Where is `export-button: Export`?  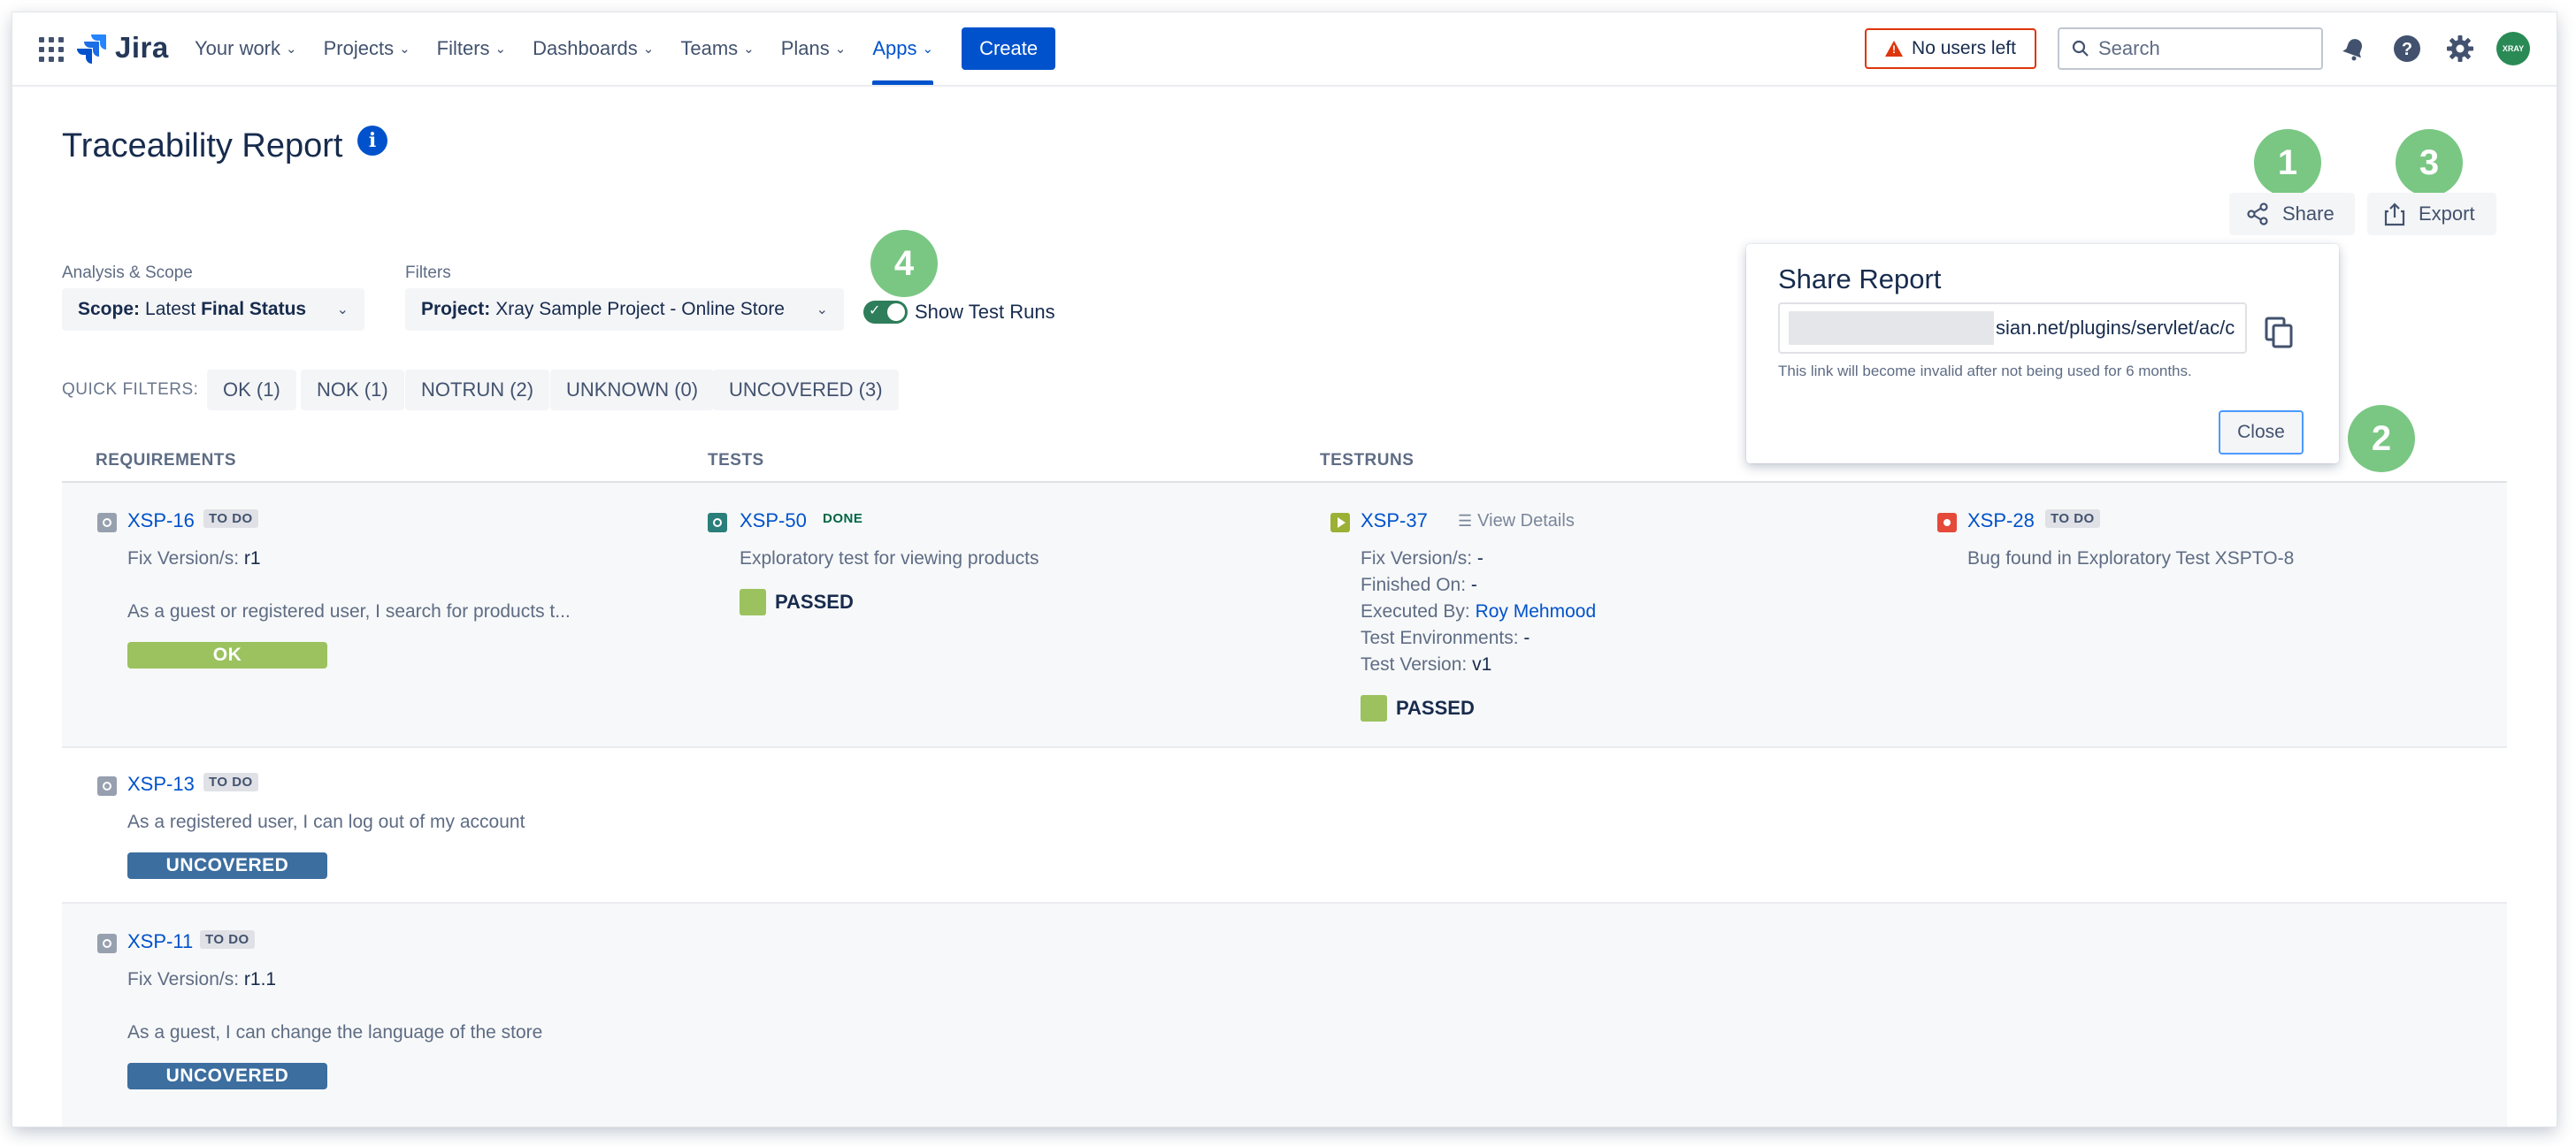 export-button: Export is located at coordinates (2431, 214).